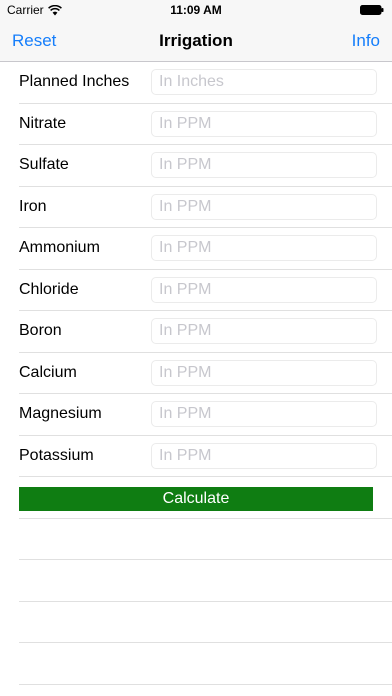 Image resolution: width=392 pixels, height=696 pixels. What do you see at coordinates (40, 330) in the screenshot?
I see `boron-label: Boron` at bounding box center [40, 330].